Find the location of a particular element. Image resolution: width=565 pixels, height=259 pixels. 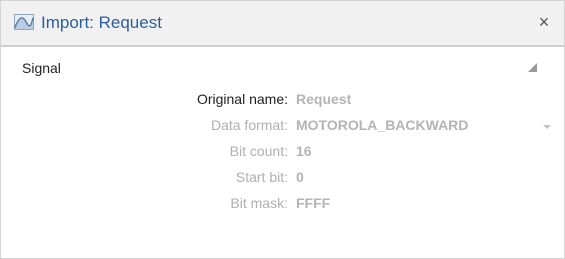

data-format-row: Data format: MOTOROLA_BACKWARD is located at coordinates (282, 128).